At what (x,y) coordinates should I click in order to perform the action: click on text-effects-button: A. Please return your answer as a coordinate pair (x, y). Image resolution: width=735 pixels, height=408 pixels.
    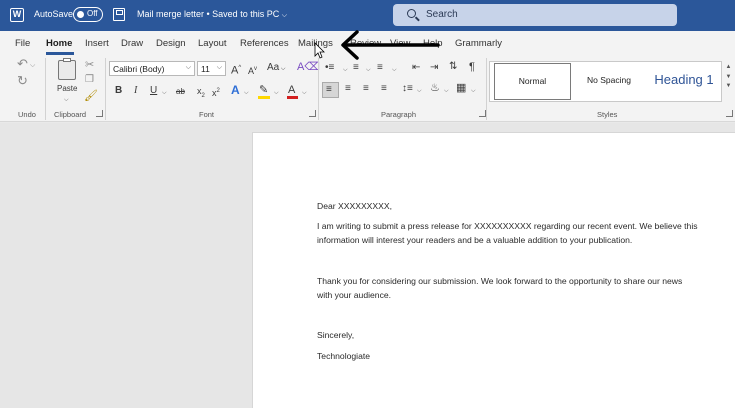
    Looking at the image, I should click on (235, 90).